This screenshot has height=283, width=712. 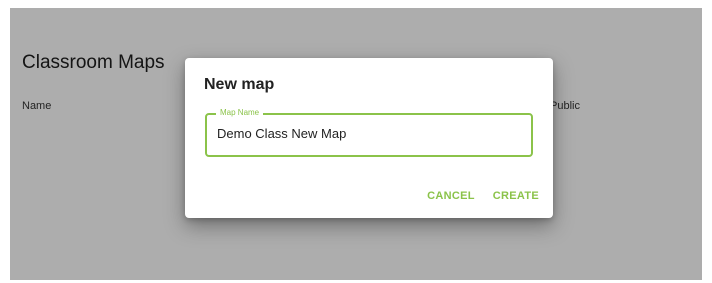 What do you see at coordinates (239, 84) in the screenshot?
I see `dialog-title: New map` at bounding box center [239, 84].